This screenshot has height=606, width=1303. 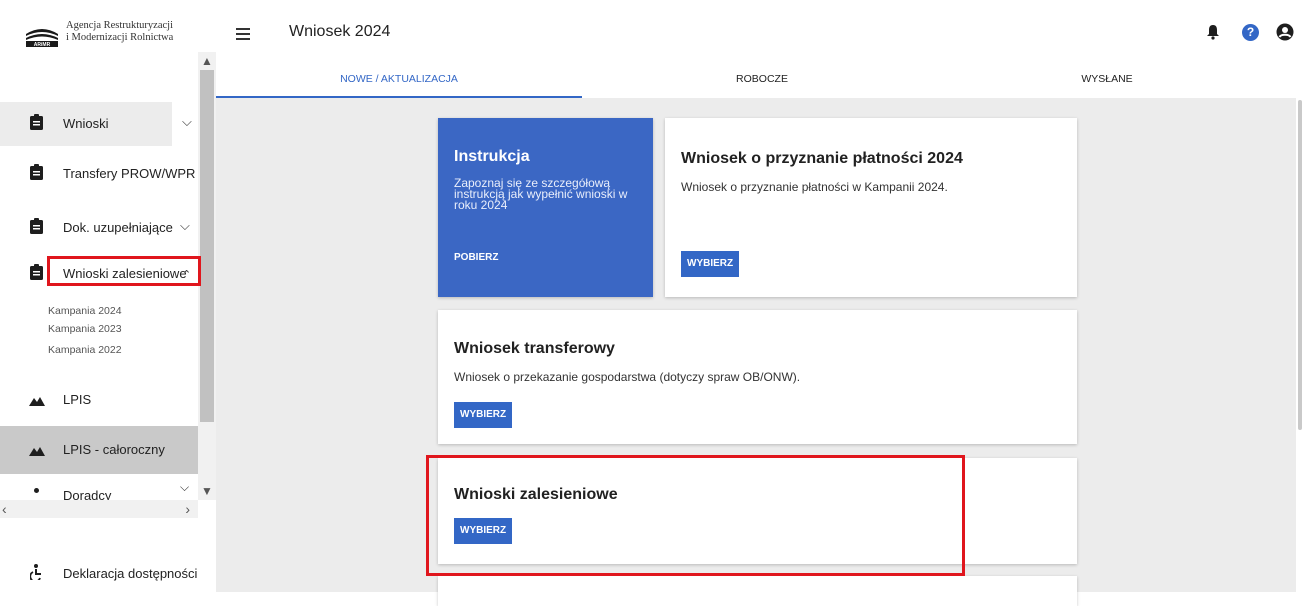 I want to click on accessibility-icon, so click(x=35, y=572).